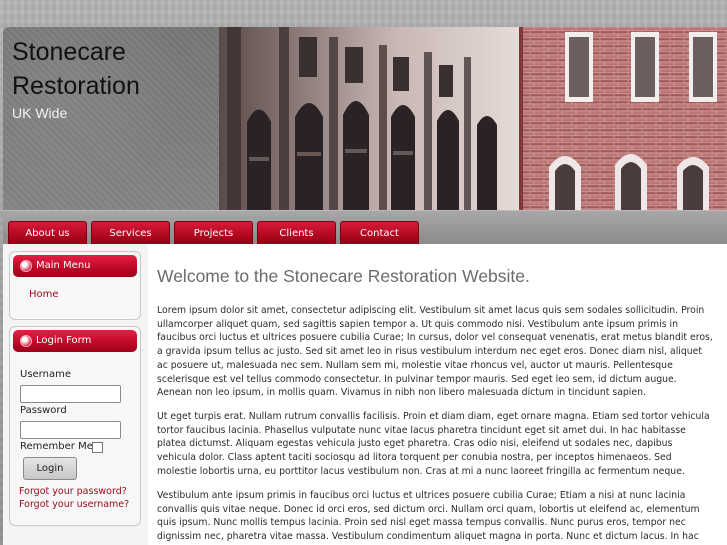  What do you see at coordinates (296, 233) in the screenshot?
I see `tab-clients: Clients` at bounding box center [296, 233].